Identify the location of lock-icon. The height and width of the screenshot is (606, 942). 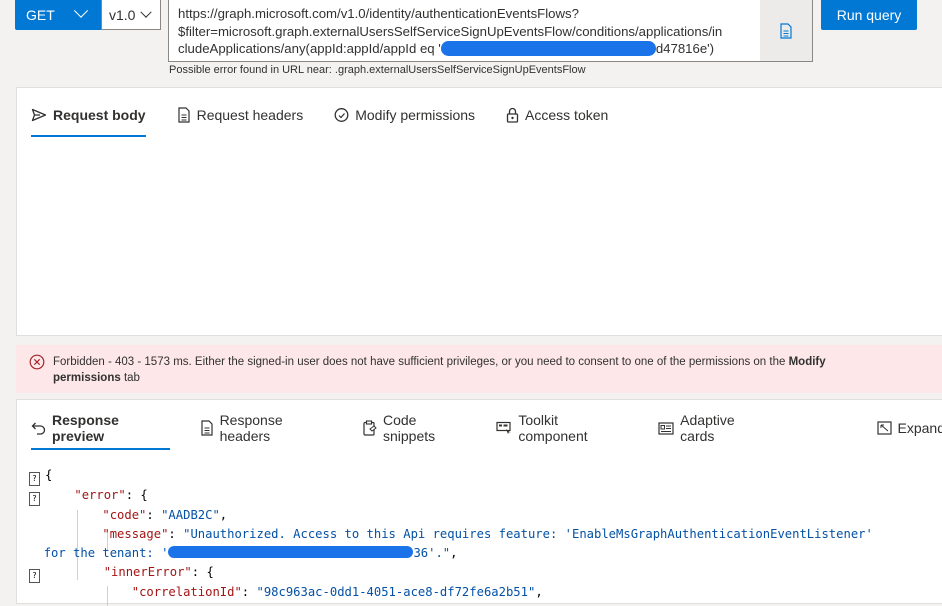
(512, 115).